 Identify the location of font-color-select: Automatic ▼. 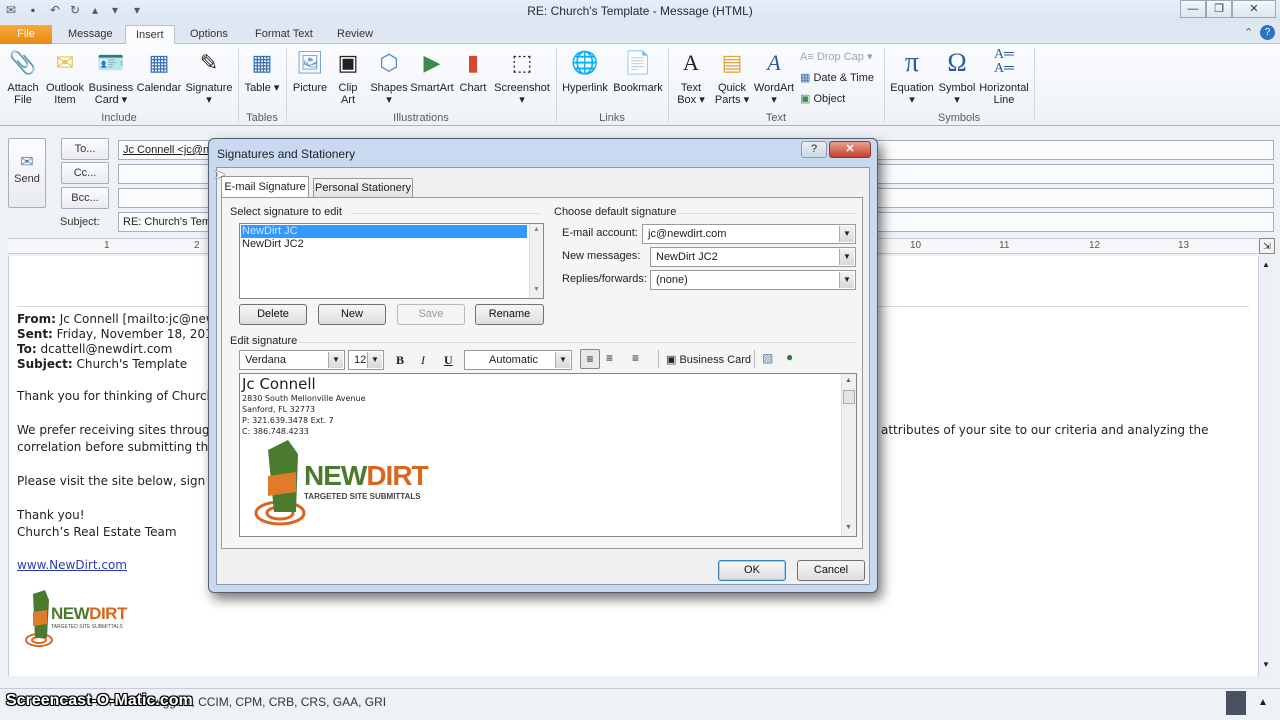
(518, 360).